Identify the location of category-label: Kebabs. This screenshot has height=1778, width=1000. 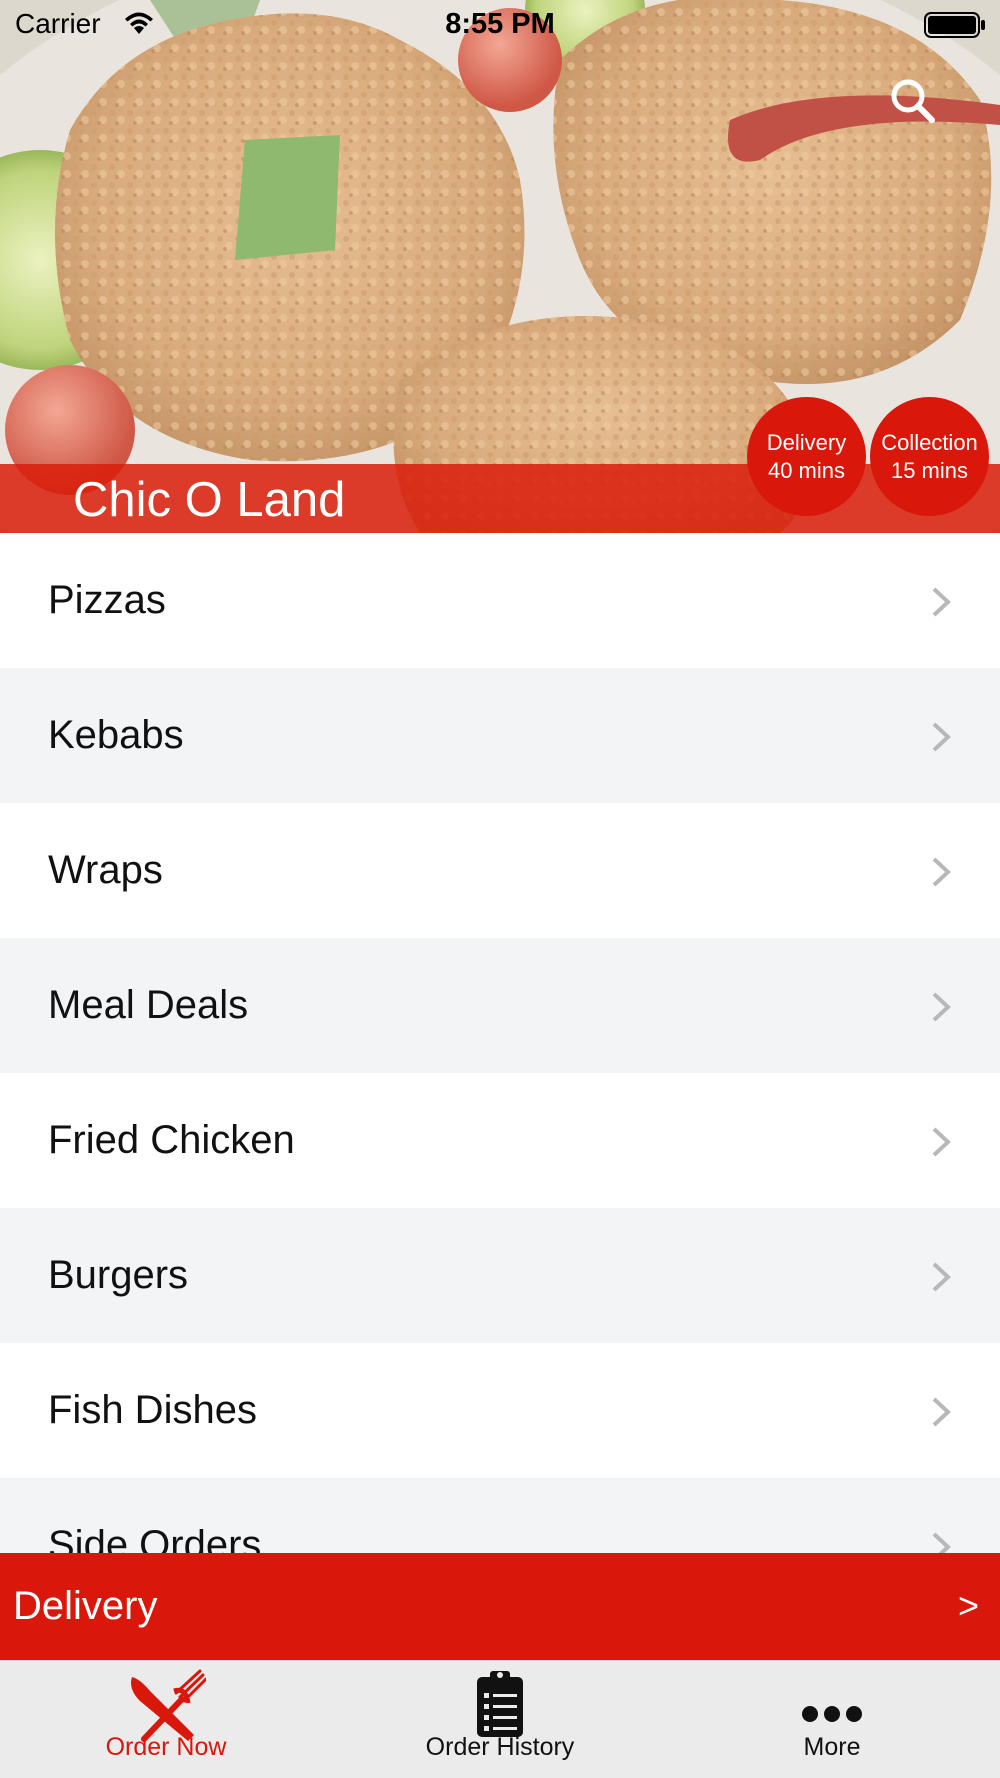
(116, 735).